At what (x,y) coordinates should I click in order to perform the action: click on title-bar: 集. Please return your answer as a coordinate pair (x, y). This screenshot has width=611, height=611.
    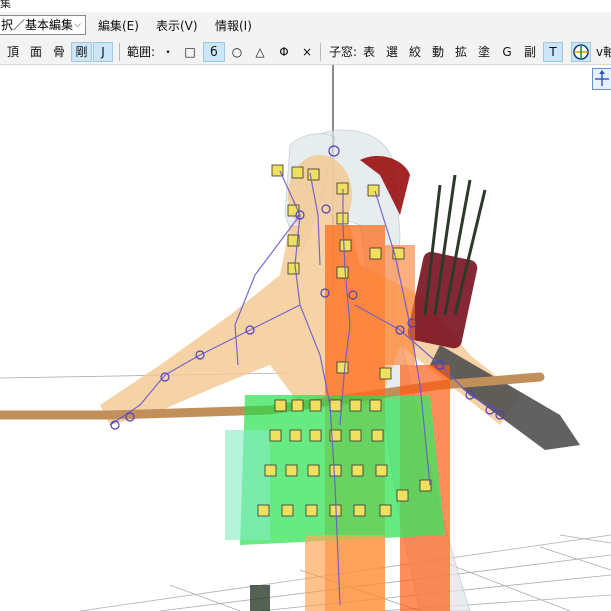
    Looking at the image, I should click on (305, 6).